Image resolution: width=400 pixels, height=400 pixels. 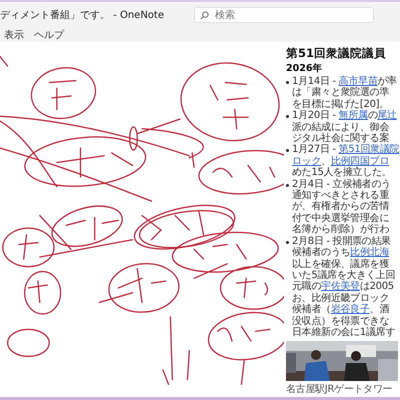 What do you see at coordinates (370, 252) in the screenshot?
I see `article-link: 比例北海` at bounding box center [370, 252].